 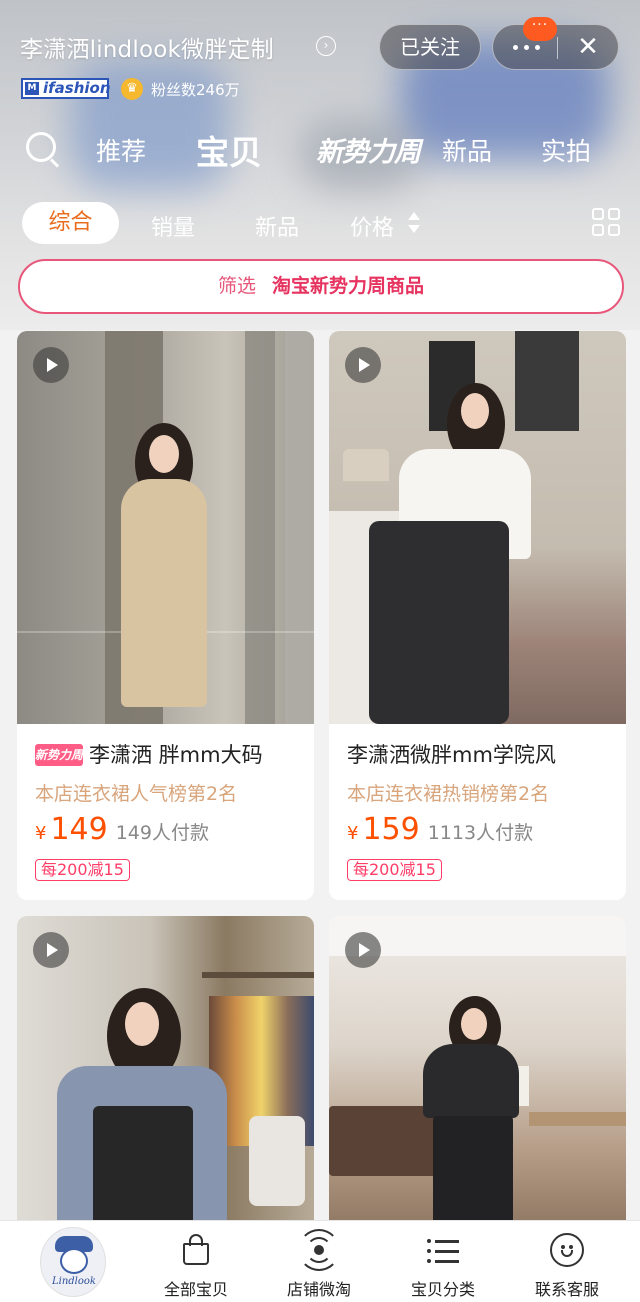 I want to click on tab-new-arrivals: 新品, so click(x=467, y=150).